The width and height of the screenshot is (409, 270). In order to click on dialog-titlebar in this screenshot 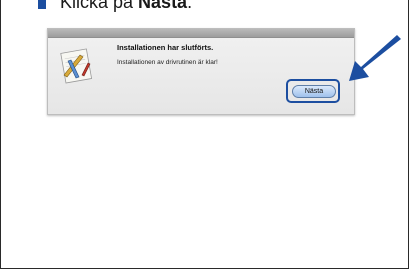, I will do `click(201, 33)`.